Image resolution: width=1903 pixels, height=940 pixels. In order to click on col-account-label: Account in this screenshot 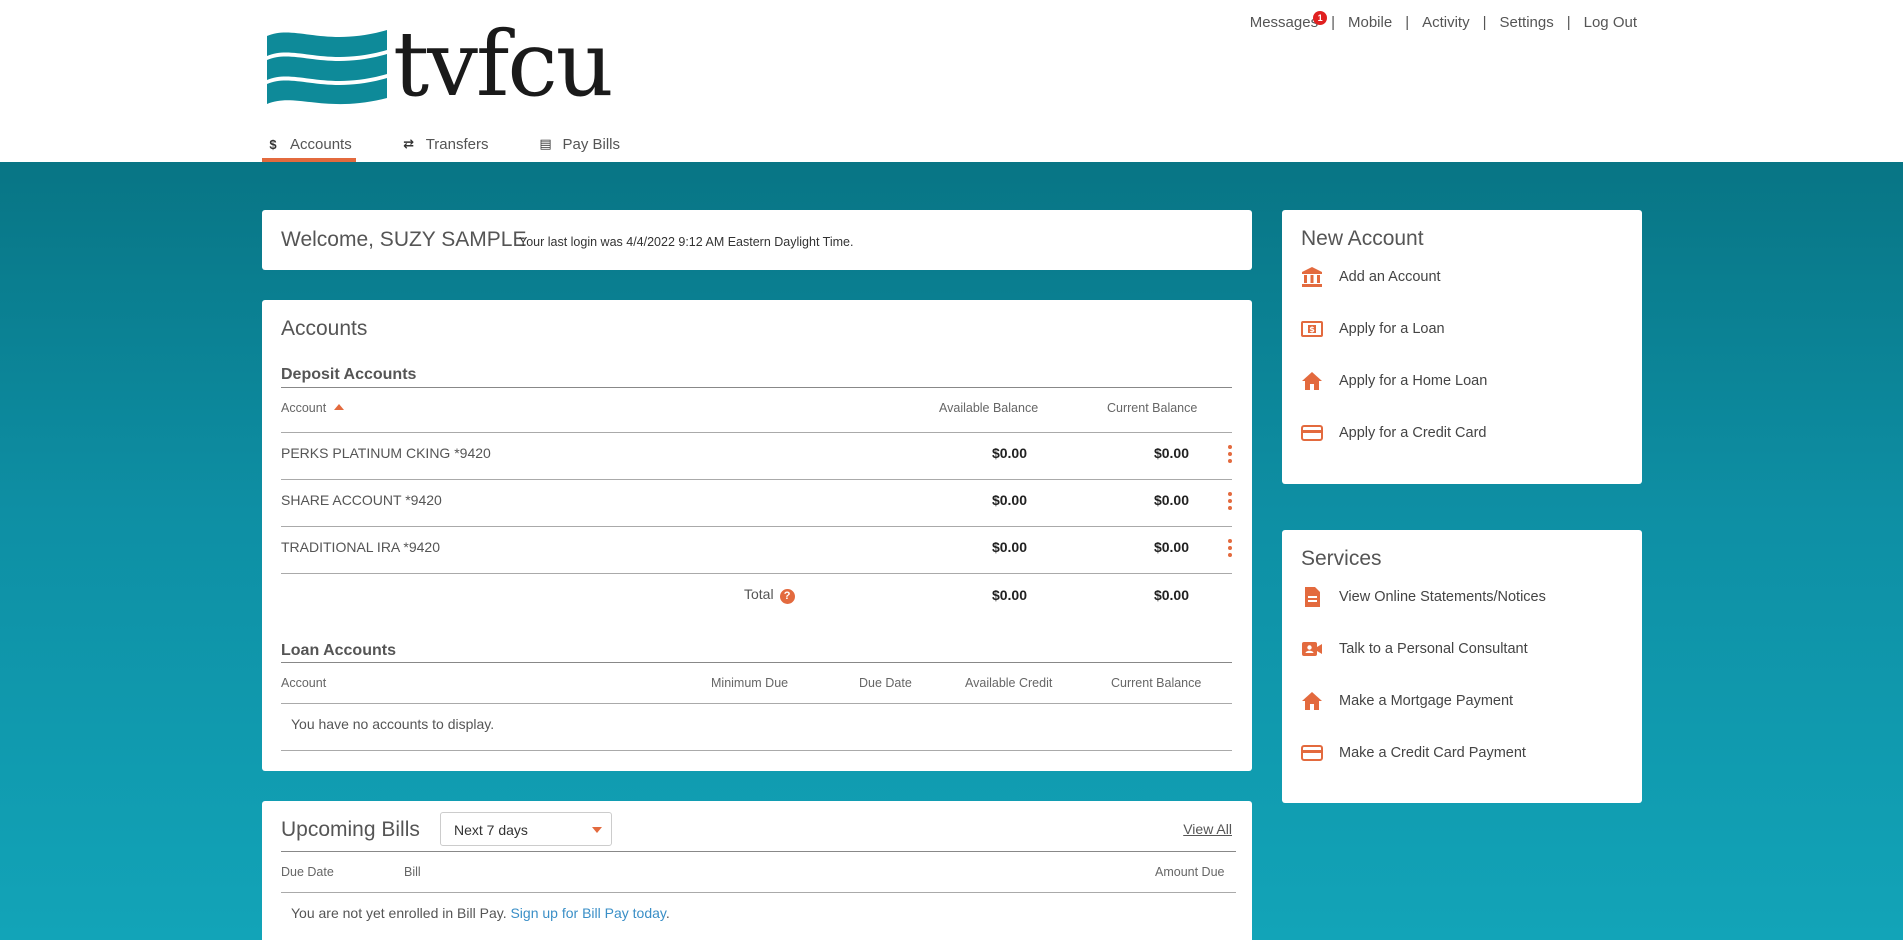, I will do `click(304, 408)`.